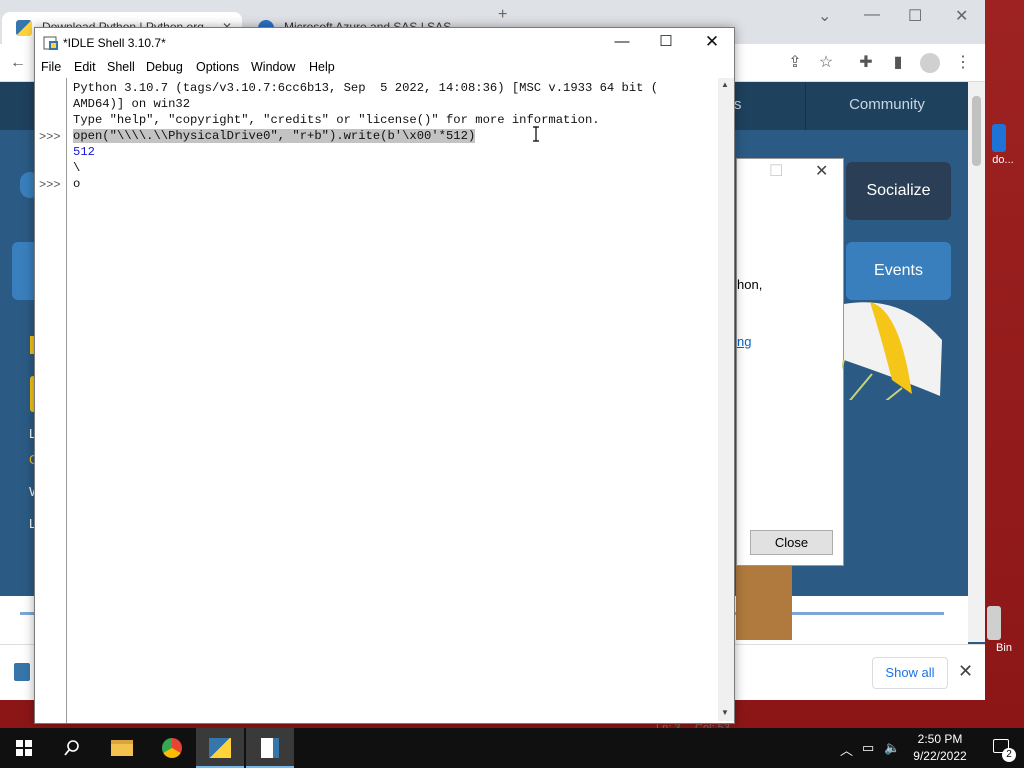 This screenshot has height=768, width=1024. Describe the element at coordinates (725, 84) in the screenshot. I see `scroll-up-icon: ▲` at that location.